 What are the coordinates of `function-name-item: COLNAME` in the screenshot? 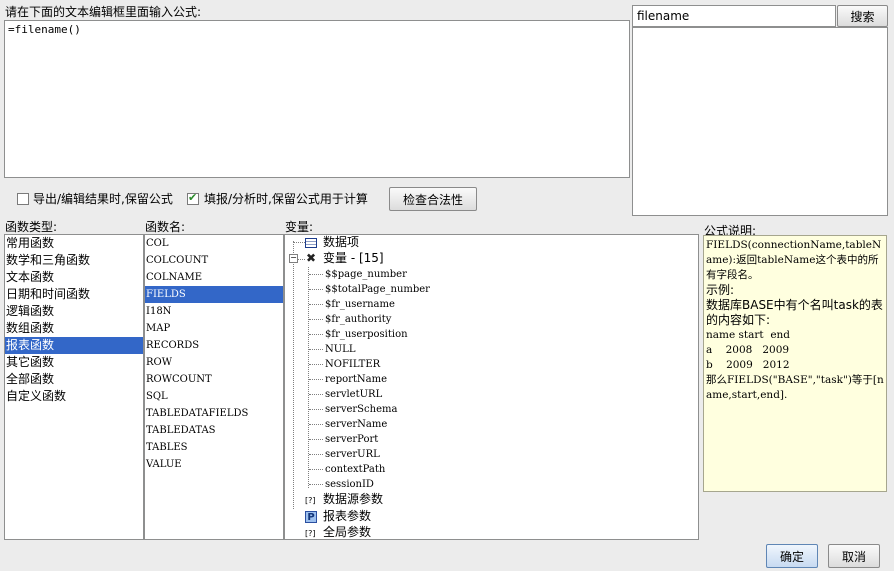 It's located at (214, 277).